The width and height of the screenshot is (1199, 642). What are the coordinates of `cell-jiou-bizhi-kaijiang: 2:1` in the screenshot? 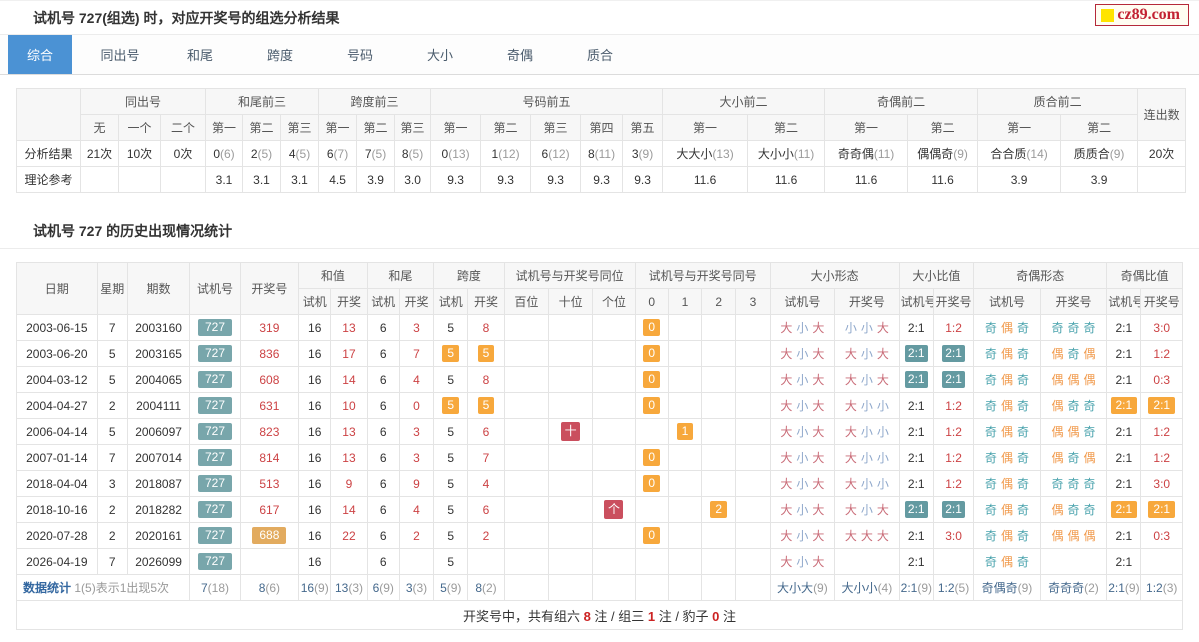 It's located at (1161, 509).